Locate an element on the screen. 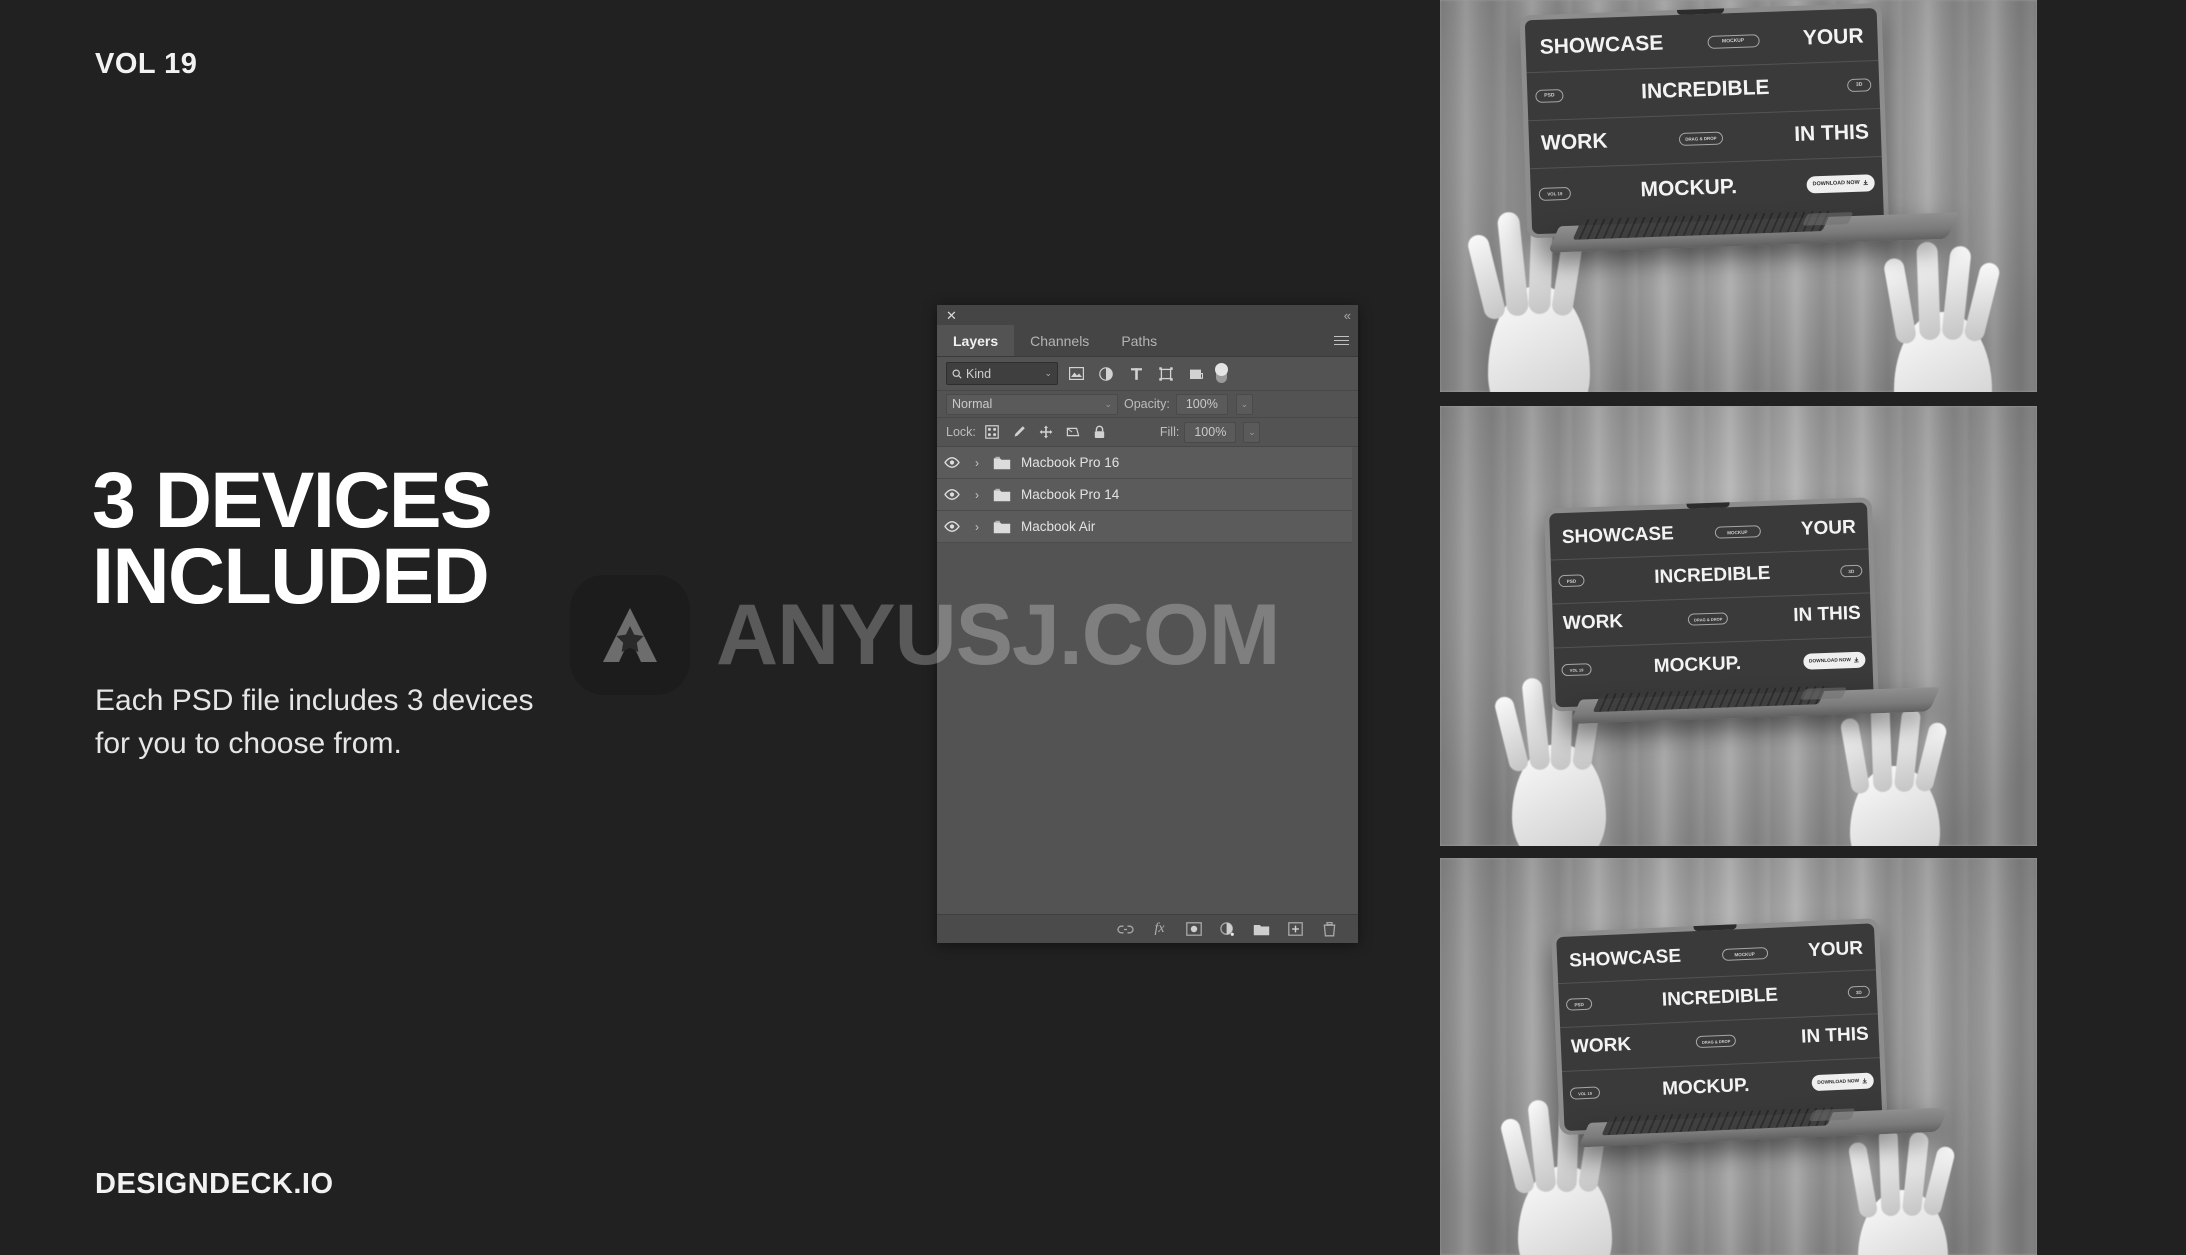  filter-toggle is located at coordinates (1221, 373).